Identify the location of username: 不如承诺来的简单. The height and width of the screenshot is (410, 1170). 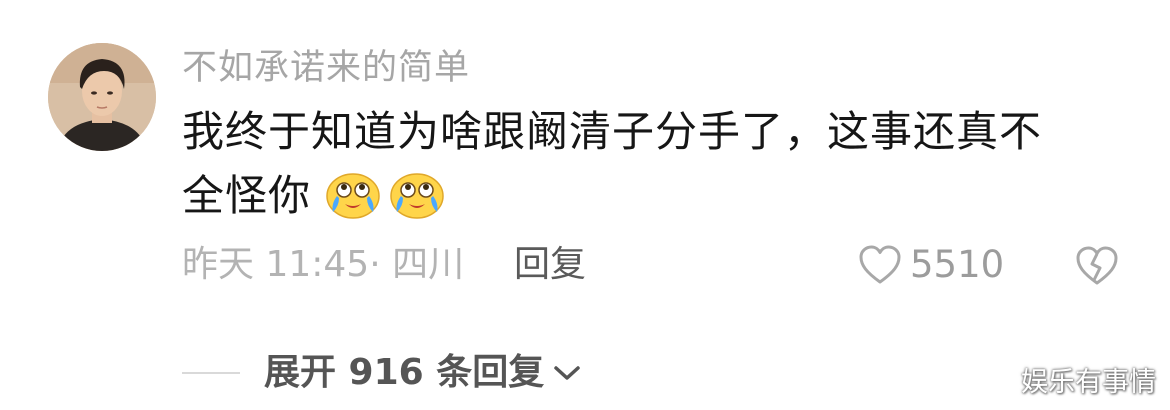
(326, 68).